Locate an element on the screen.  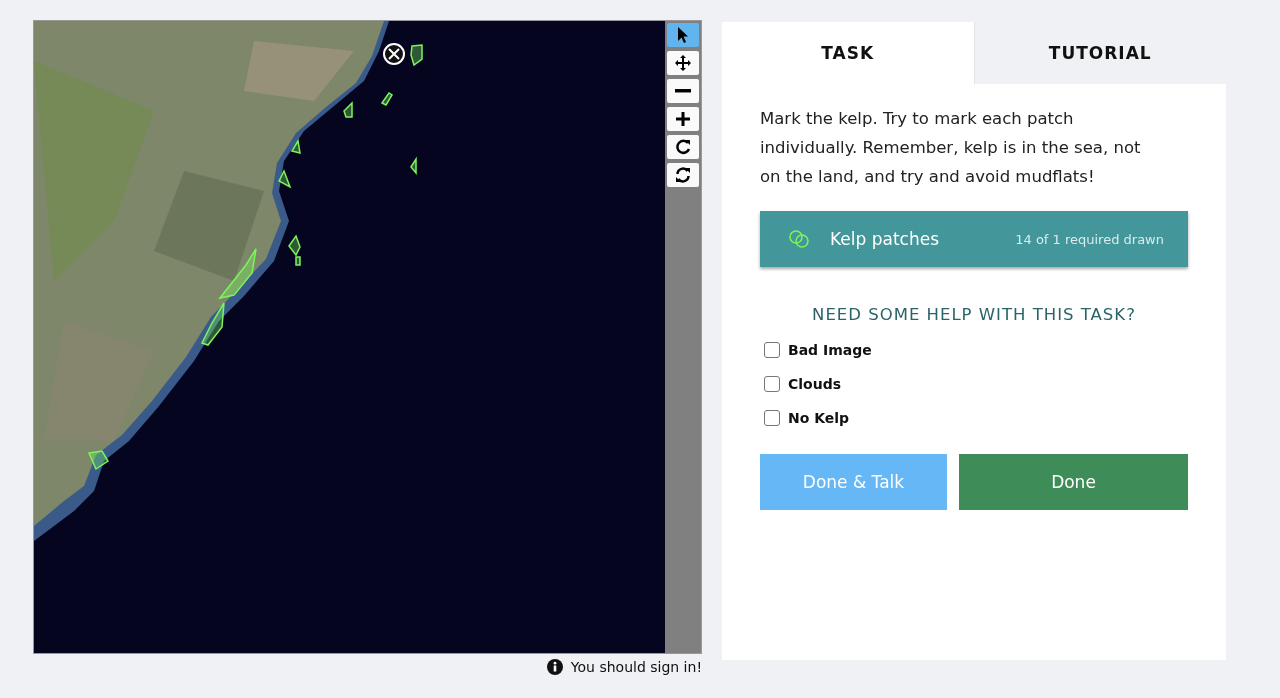
info-icon is located at coordinates (554, 667).